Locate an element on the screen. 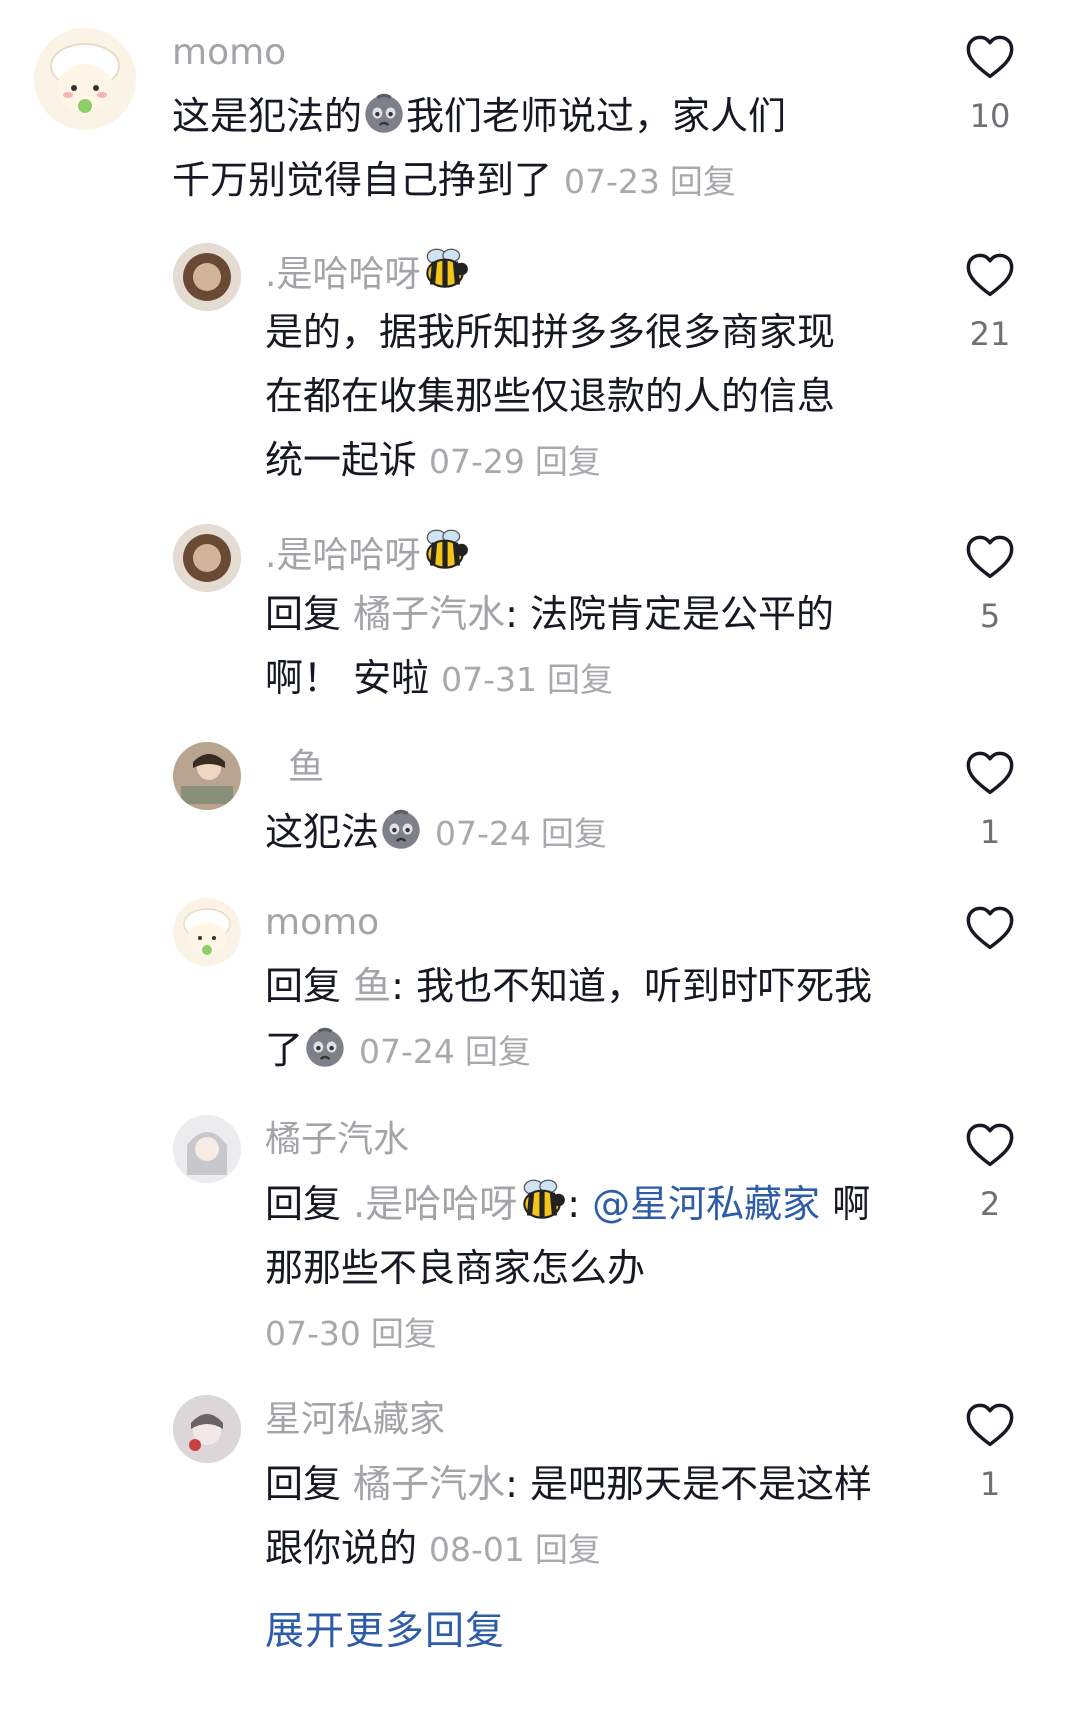 The image size is (1080, 1727). comment-text: 这犯法 07-24 回复 is located at coordinates (585, 833).